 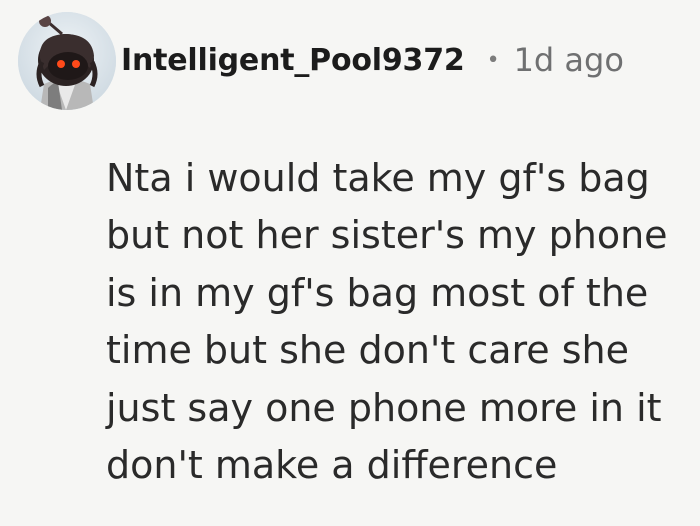 I want to click on user-avatar, so click(x=67, y=61).